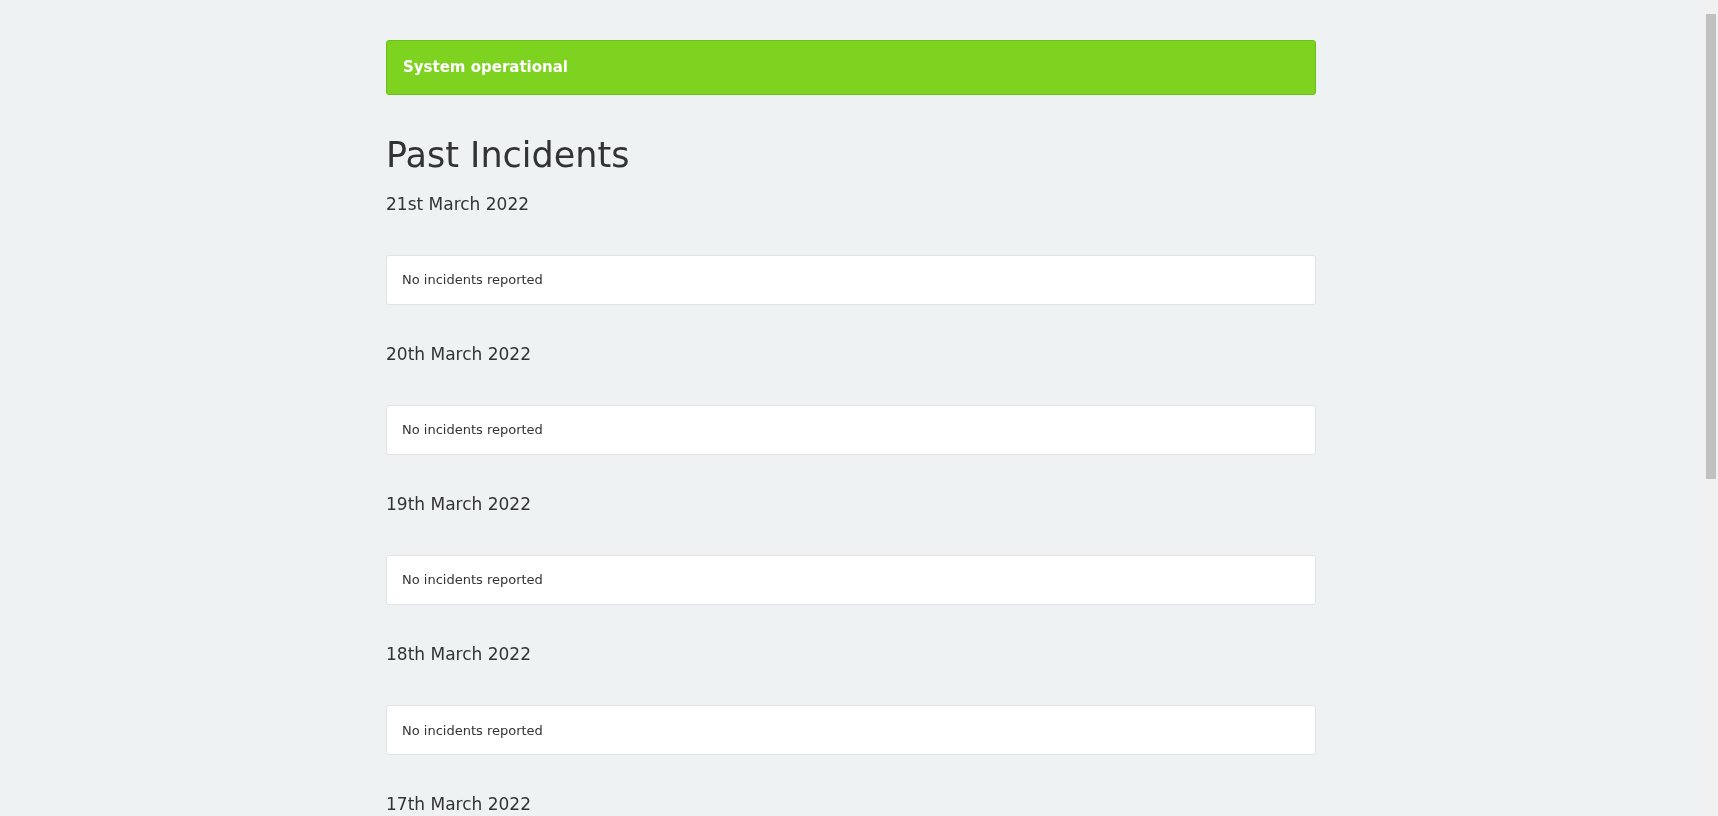  Describe the element at coordinates (459, 504) in the screenshot. I see `date-heading: 19th March 2022` at that location.